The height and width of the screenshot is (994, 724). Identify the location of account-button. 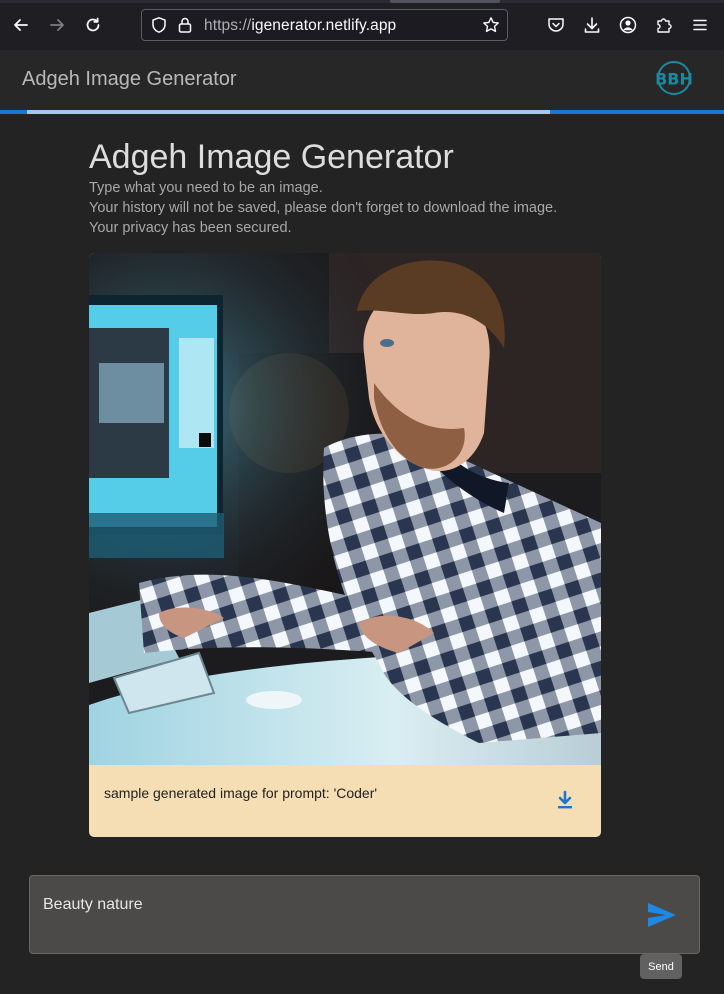
(628, 25).